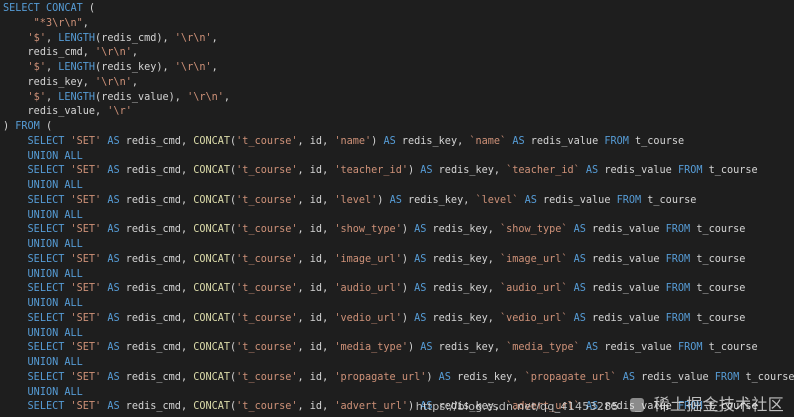  What do you see at coordinates (398, 68) in the screenshot?
I see `code-line: '$', LENGTH(redis_key), '\r\n',` at bounding box center [398, 68].